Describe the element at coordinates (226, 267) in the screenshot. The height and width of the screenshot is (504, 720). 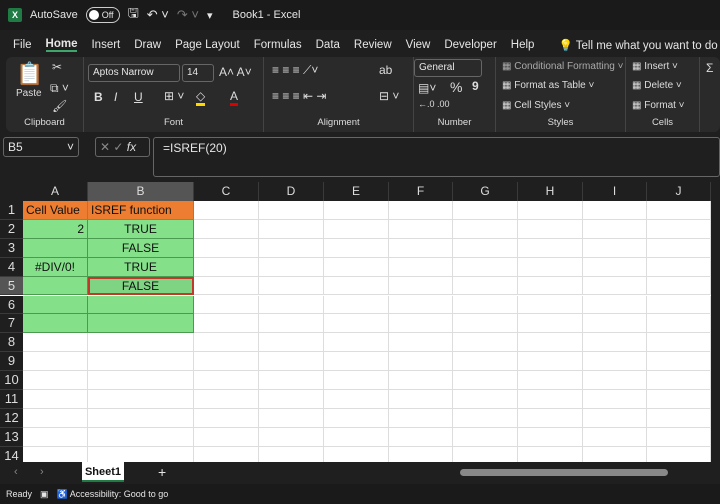
I see `cell-C4` at that location.